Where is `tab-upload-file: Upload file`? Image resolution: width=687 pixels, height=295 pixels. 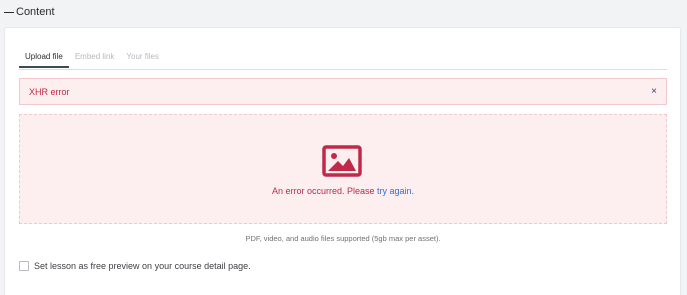 tab-upload-file: Upload file is located at coordinates (44, 60).